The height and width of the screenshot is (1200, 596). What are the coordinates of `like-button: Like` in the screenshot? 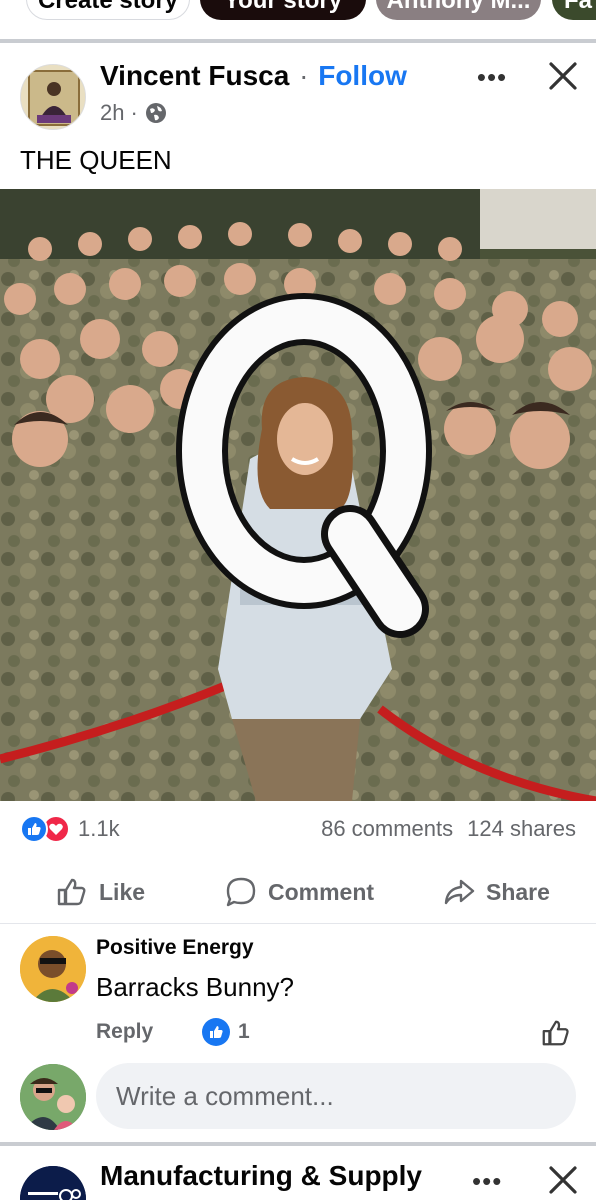 It's located at (100, 892).